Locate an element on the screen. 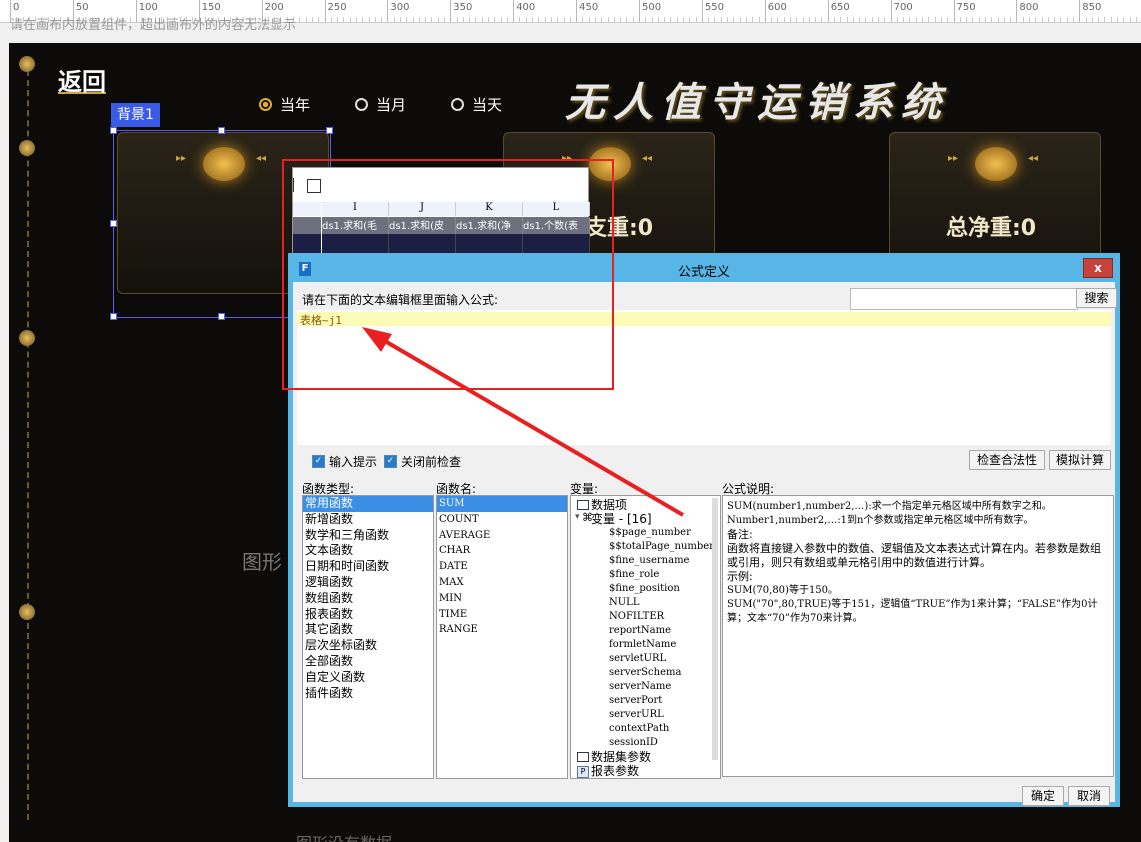 The height and width of the screenshot is (842, 1141). tree-leaf: reportName is located at coordinates (645, 631).